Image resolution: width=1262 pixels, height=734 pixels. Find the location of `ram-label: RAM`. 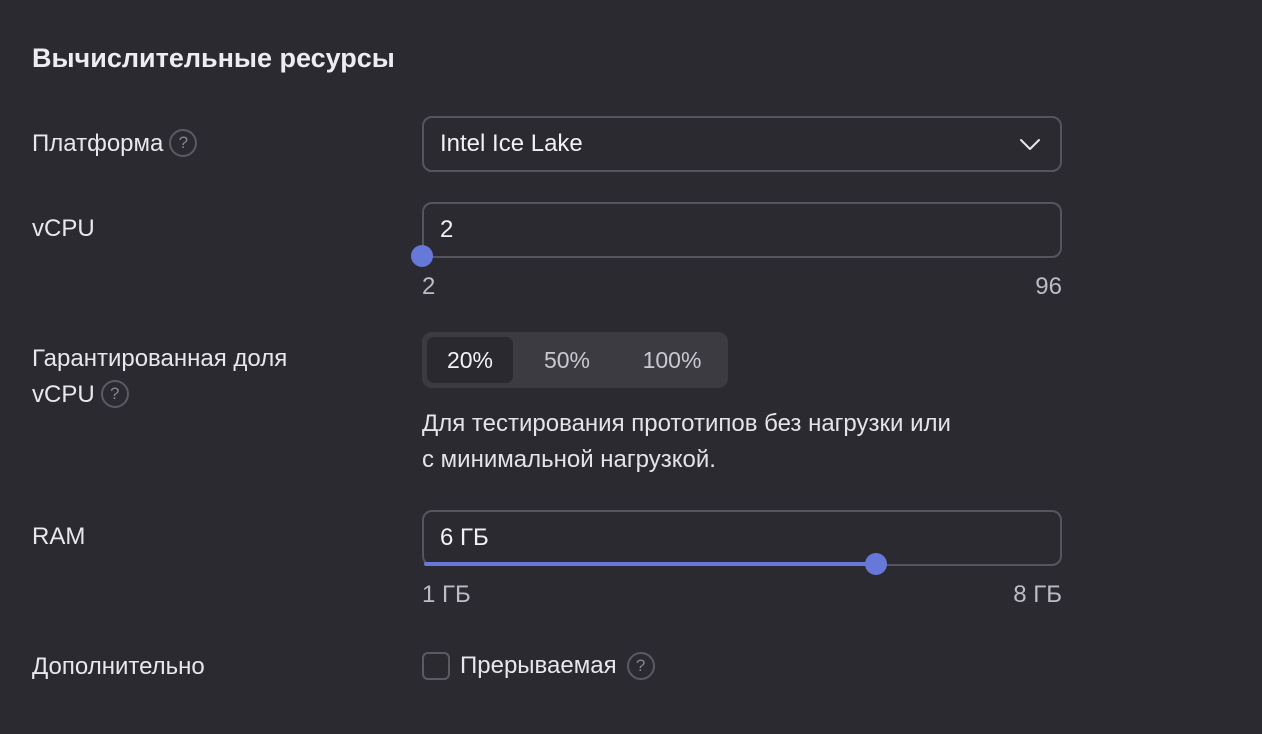

ram-label: RAM is located at coordinates (59, 536).